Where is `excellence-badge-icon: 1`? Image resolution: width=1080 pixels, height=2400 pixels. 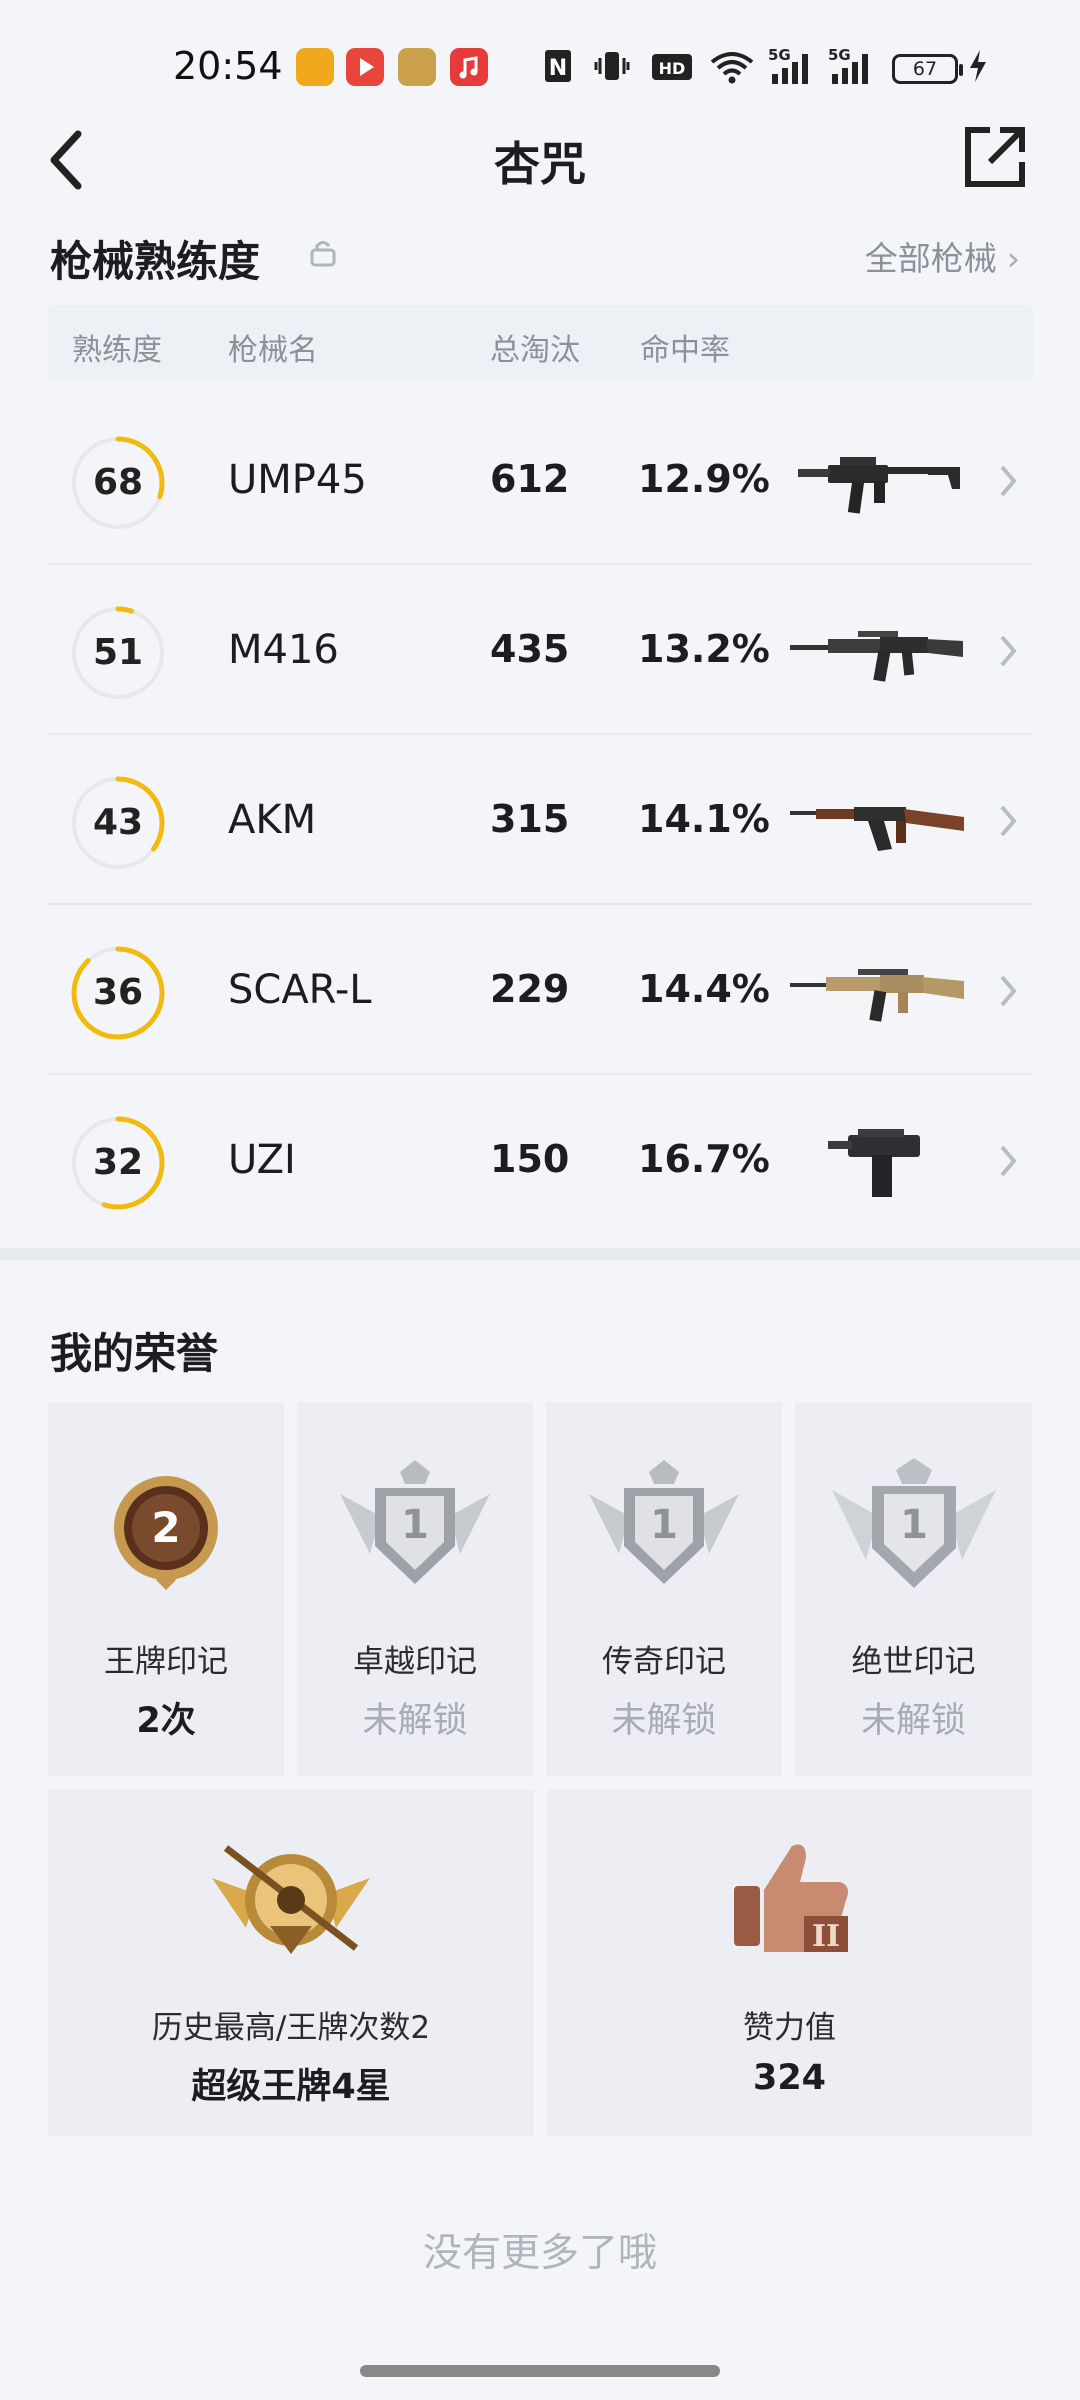 excellence-badge-icon: 1 is located at coordinates (415, 1522).